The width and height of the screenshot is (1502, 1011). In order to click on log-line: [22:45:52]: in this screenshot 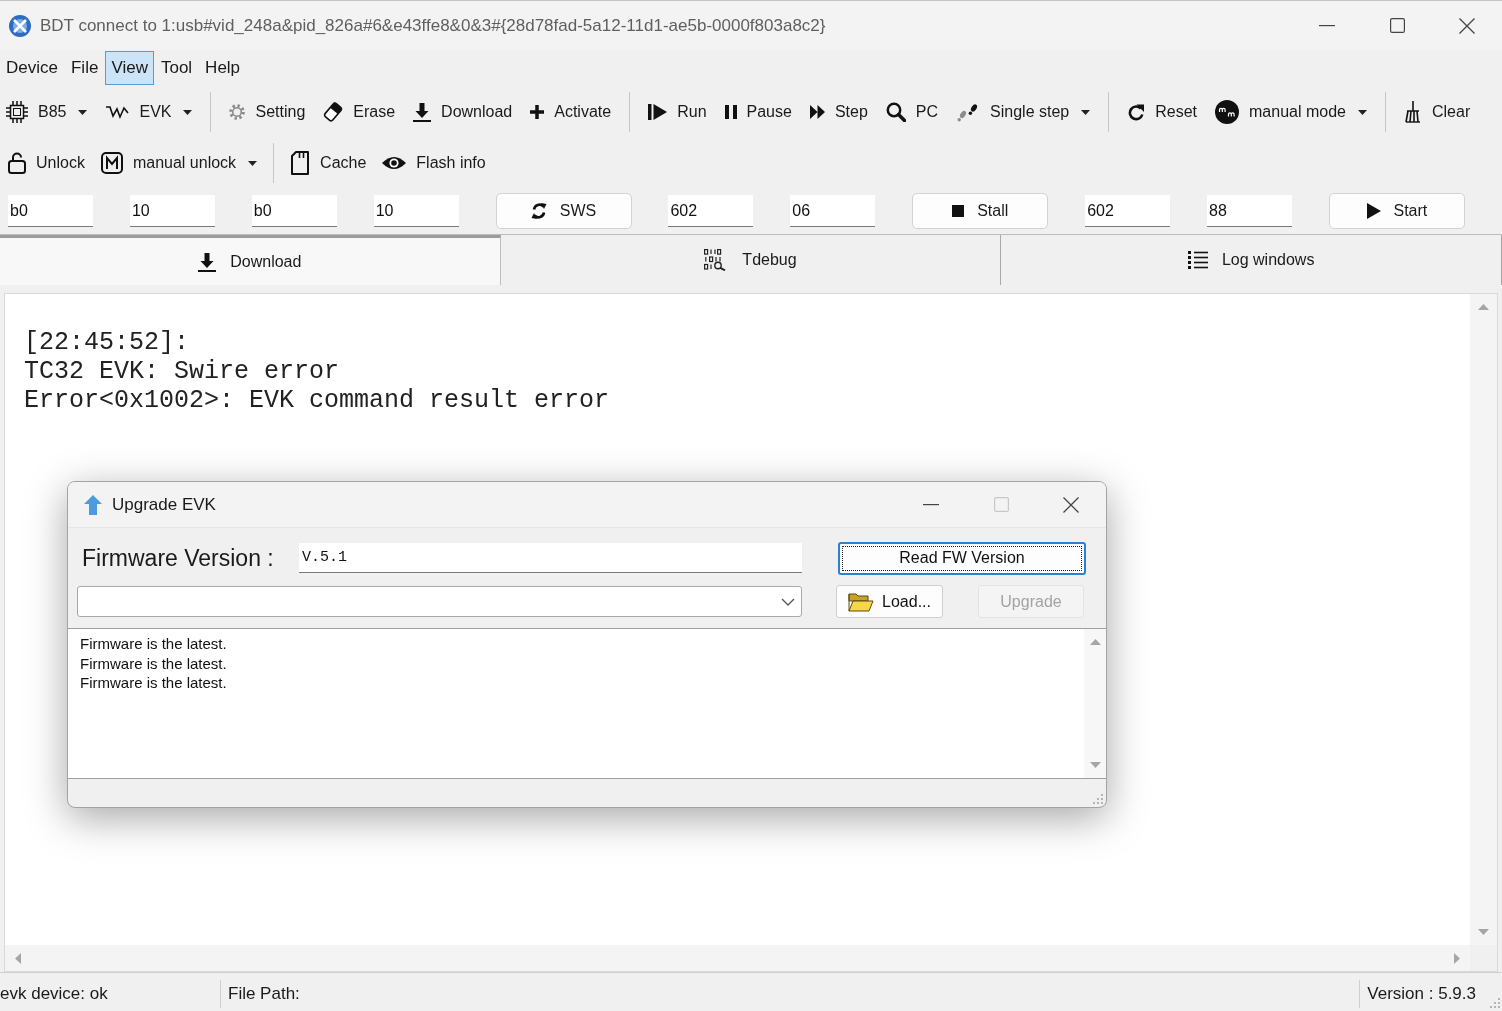, I will do `click(107, 342)`.